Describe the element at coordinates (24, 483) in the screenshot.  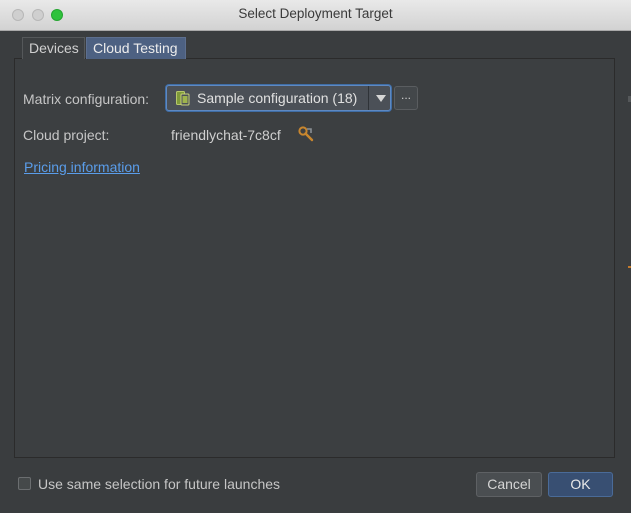
I see `same-selection-checkbox` at that location.